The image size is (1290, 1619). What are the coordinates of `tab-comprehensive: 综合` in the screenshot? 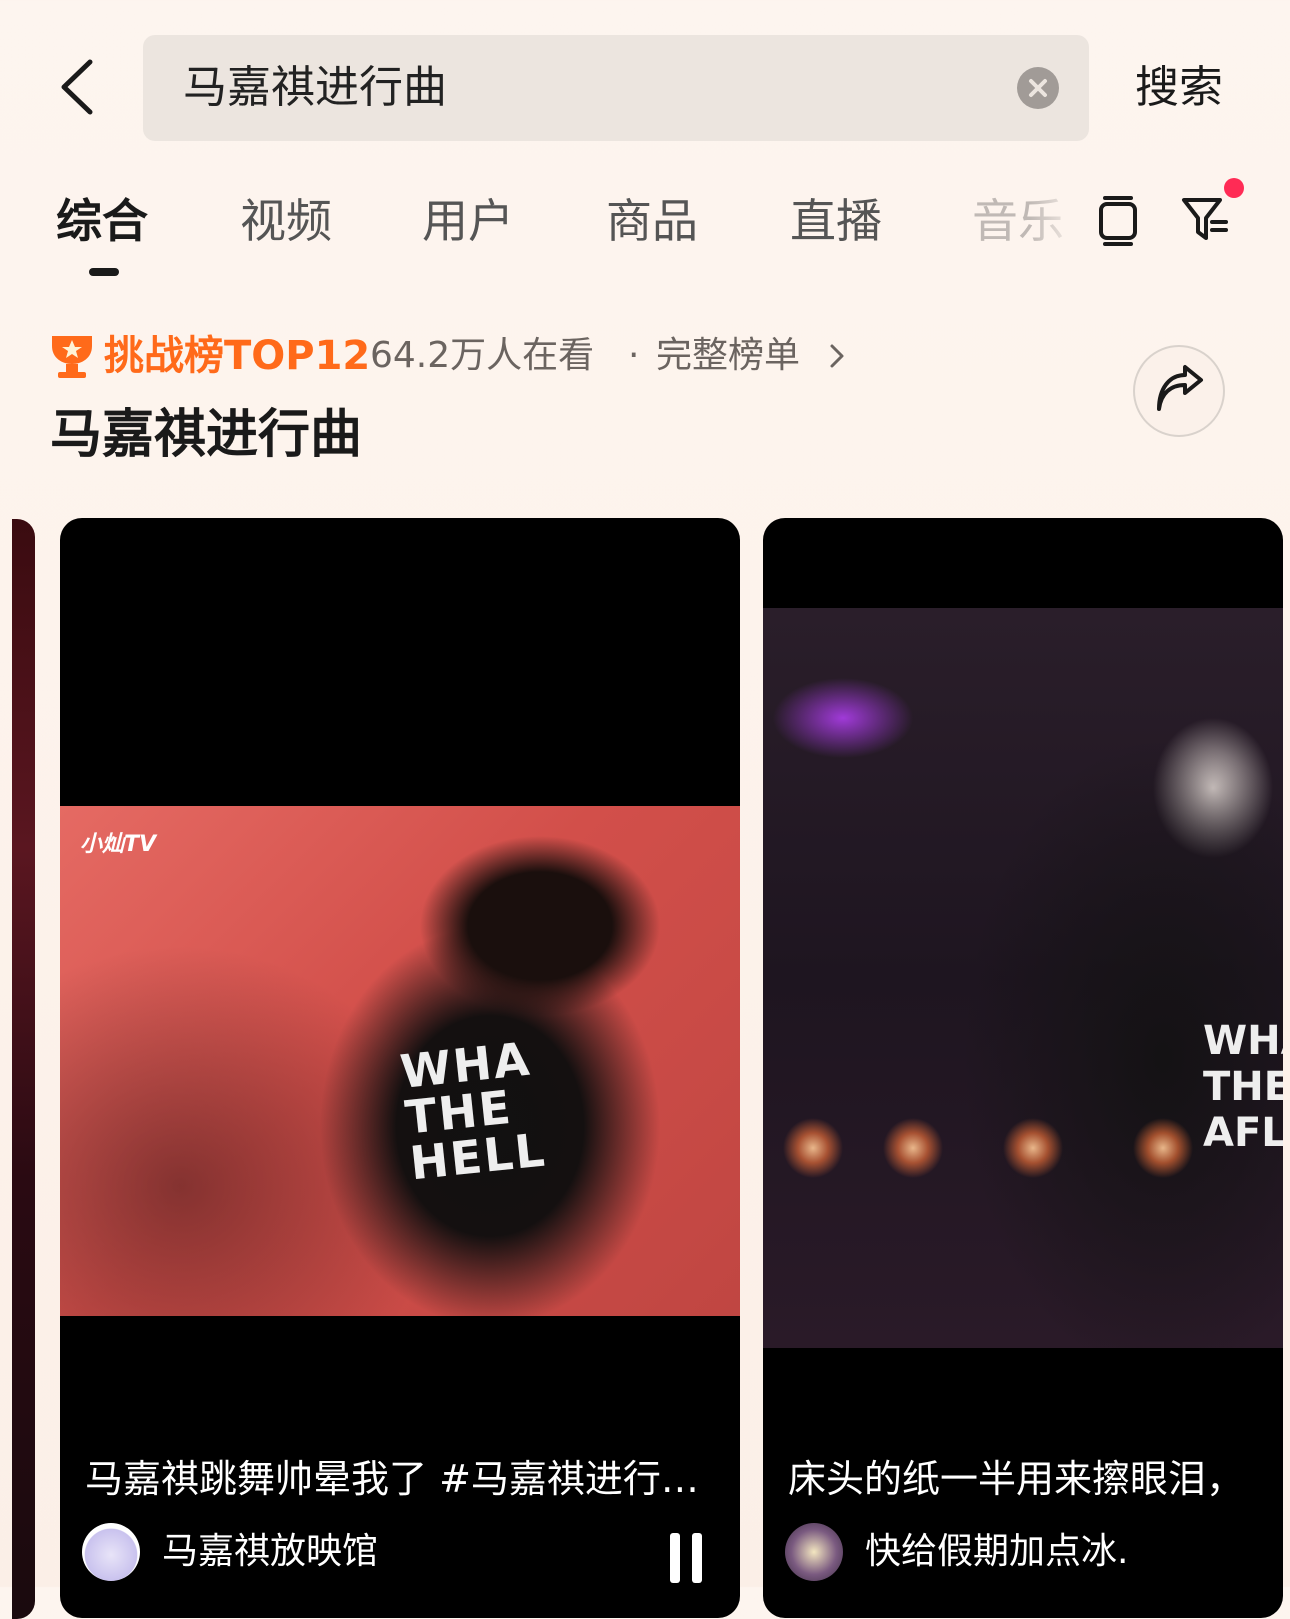 It's located at (102, 221).